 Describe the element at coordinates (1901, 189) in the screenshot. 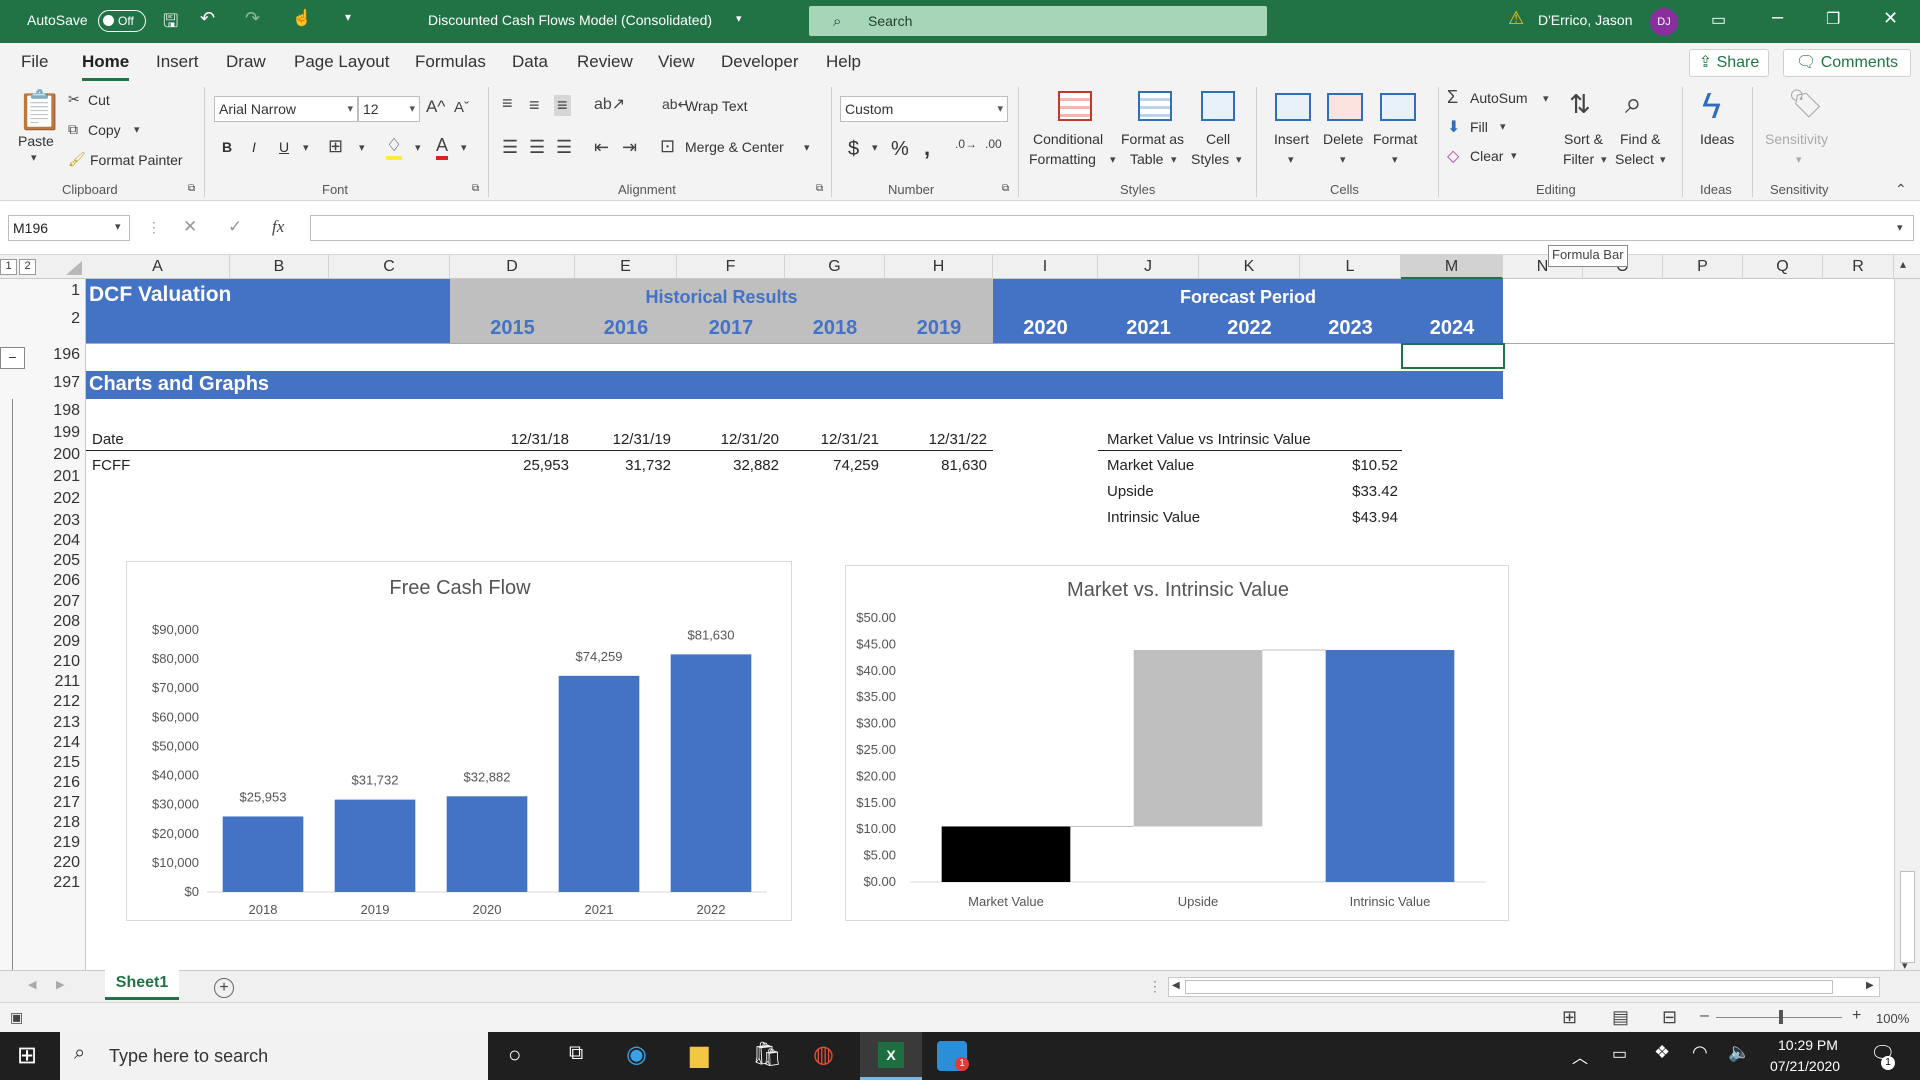

I see `collapse-ribbon-icon: ⌃` at that location.